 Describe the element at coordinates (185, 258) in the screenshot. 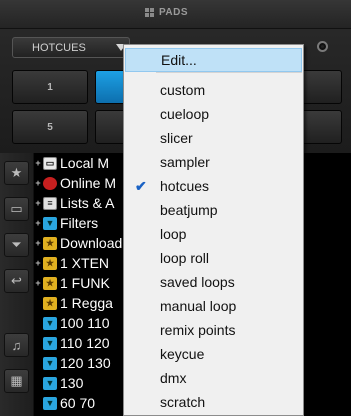

I see `menu-item-label: loop roll` at that location.